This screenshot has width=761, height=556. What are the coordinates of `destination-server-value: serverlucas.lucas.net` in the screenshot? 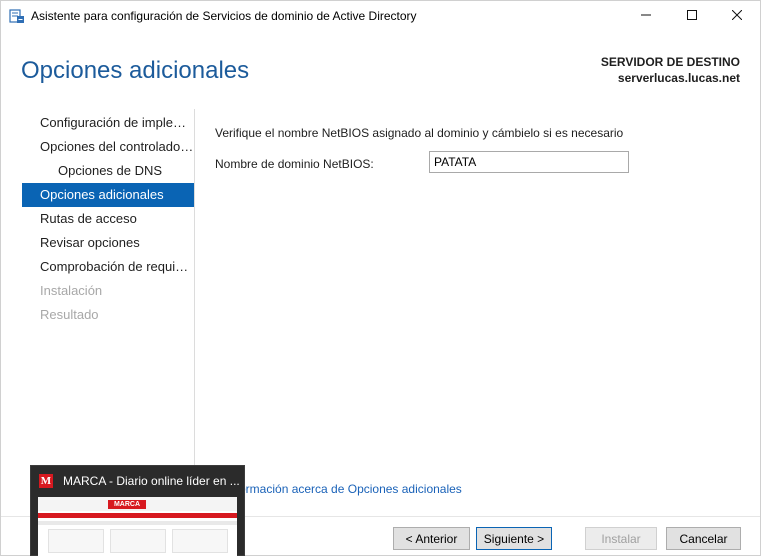 It's located at (678, 78).